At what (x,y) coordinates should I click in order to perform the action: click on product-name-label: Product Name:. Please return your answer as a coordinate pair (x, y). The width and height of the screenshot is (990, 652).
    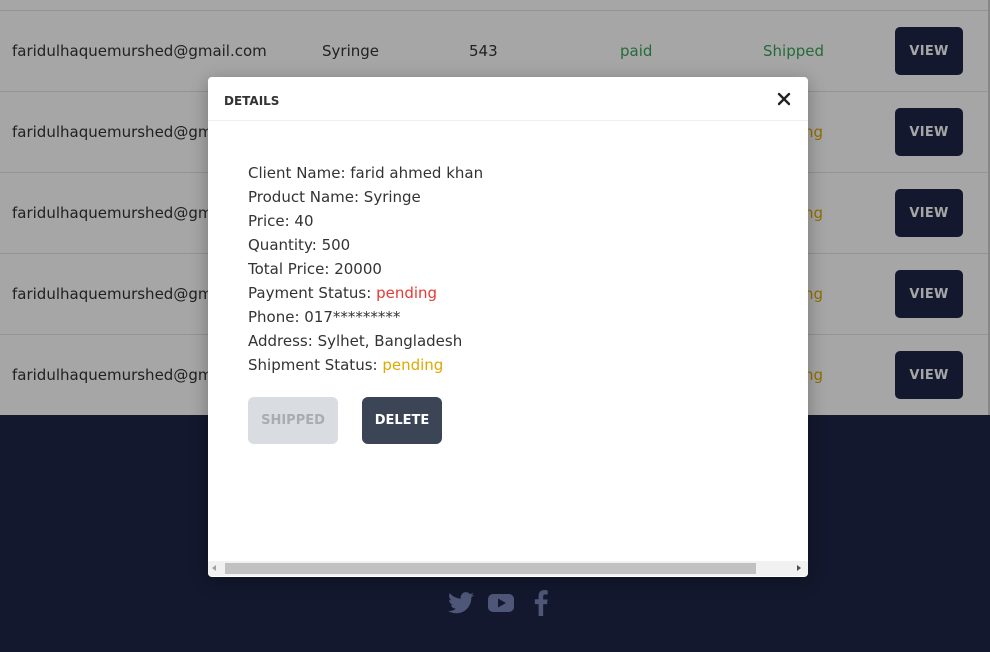
    Looking at the image, I should click on (306, 197).